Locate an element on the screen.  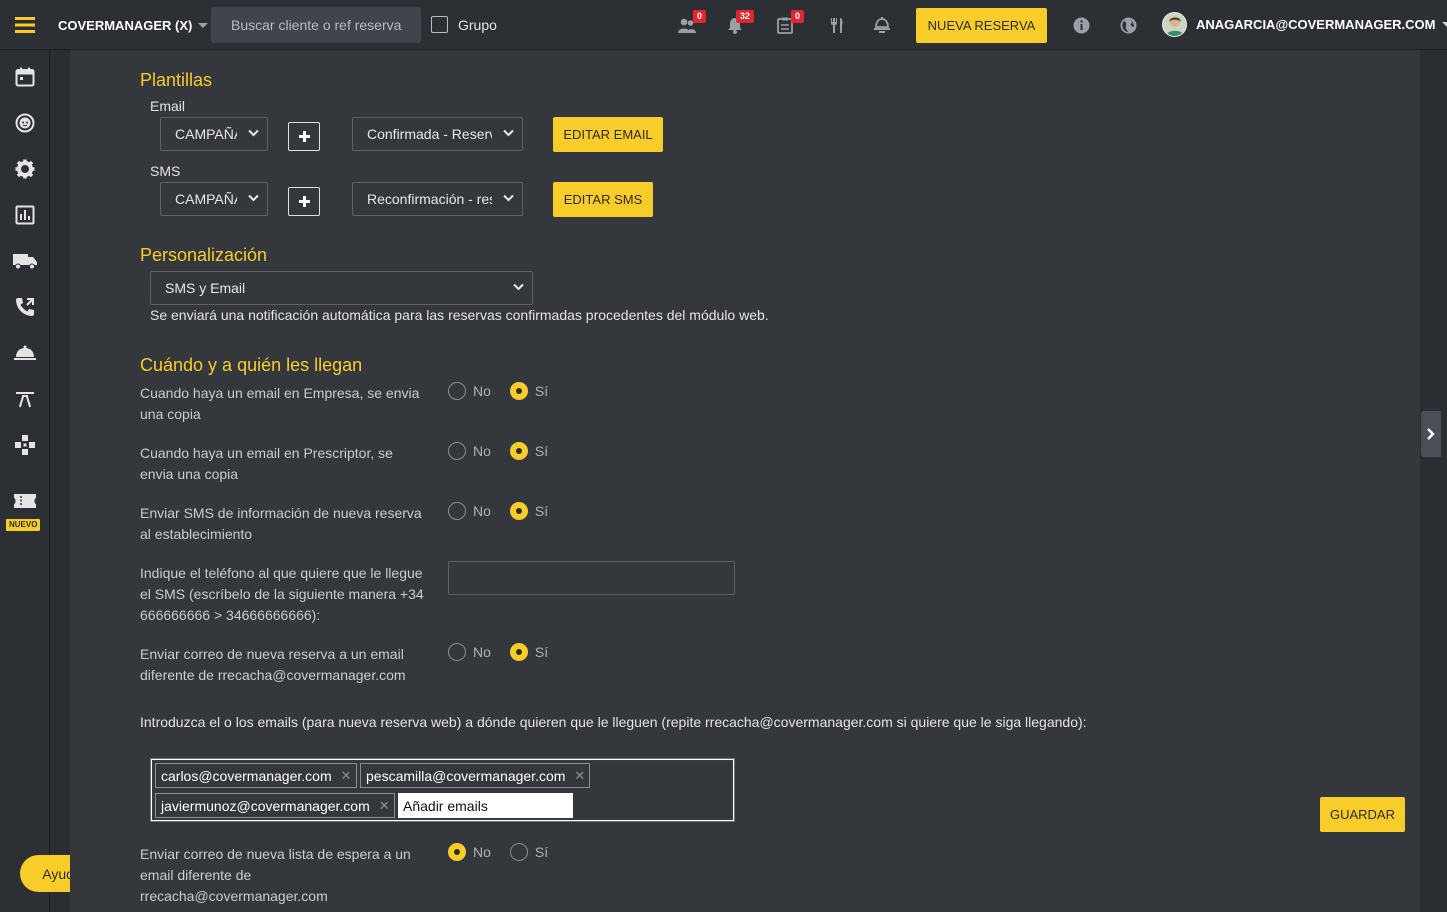
chart-icon is located at coordinates (25, 215).